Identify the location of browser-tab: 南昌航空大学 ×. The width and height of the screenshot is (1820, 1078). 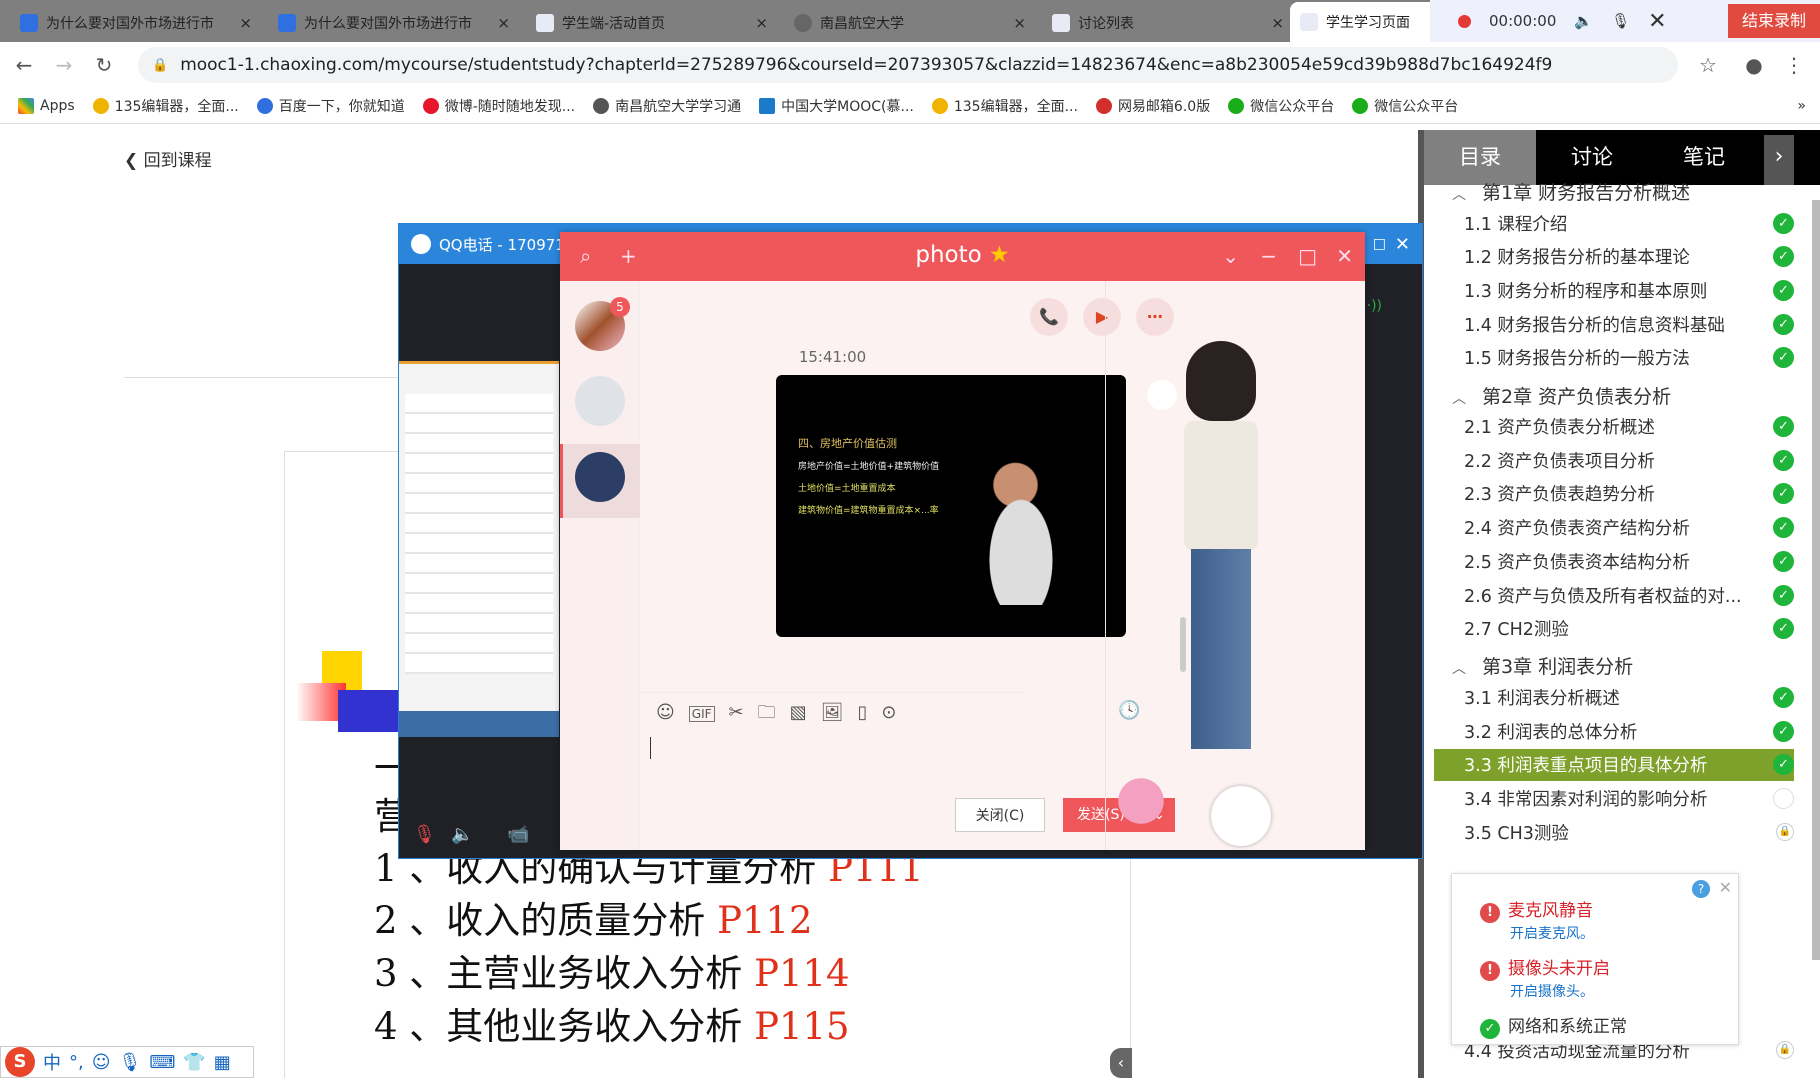
(910, 23).